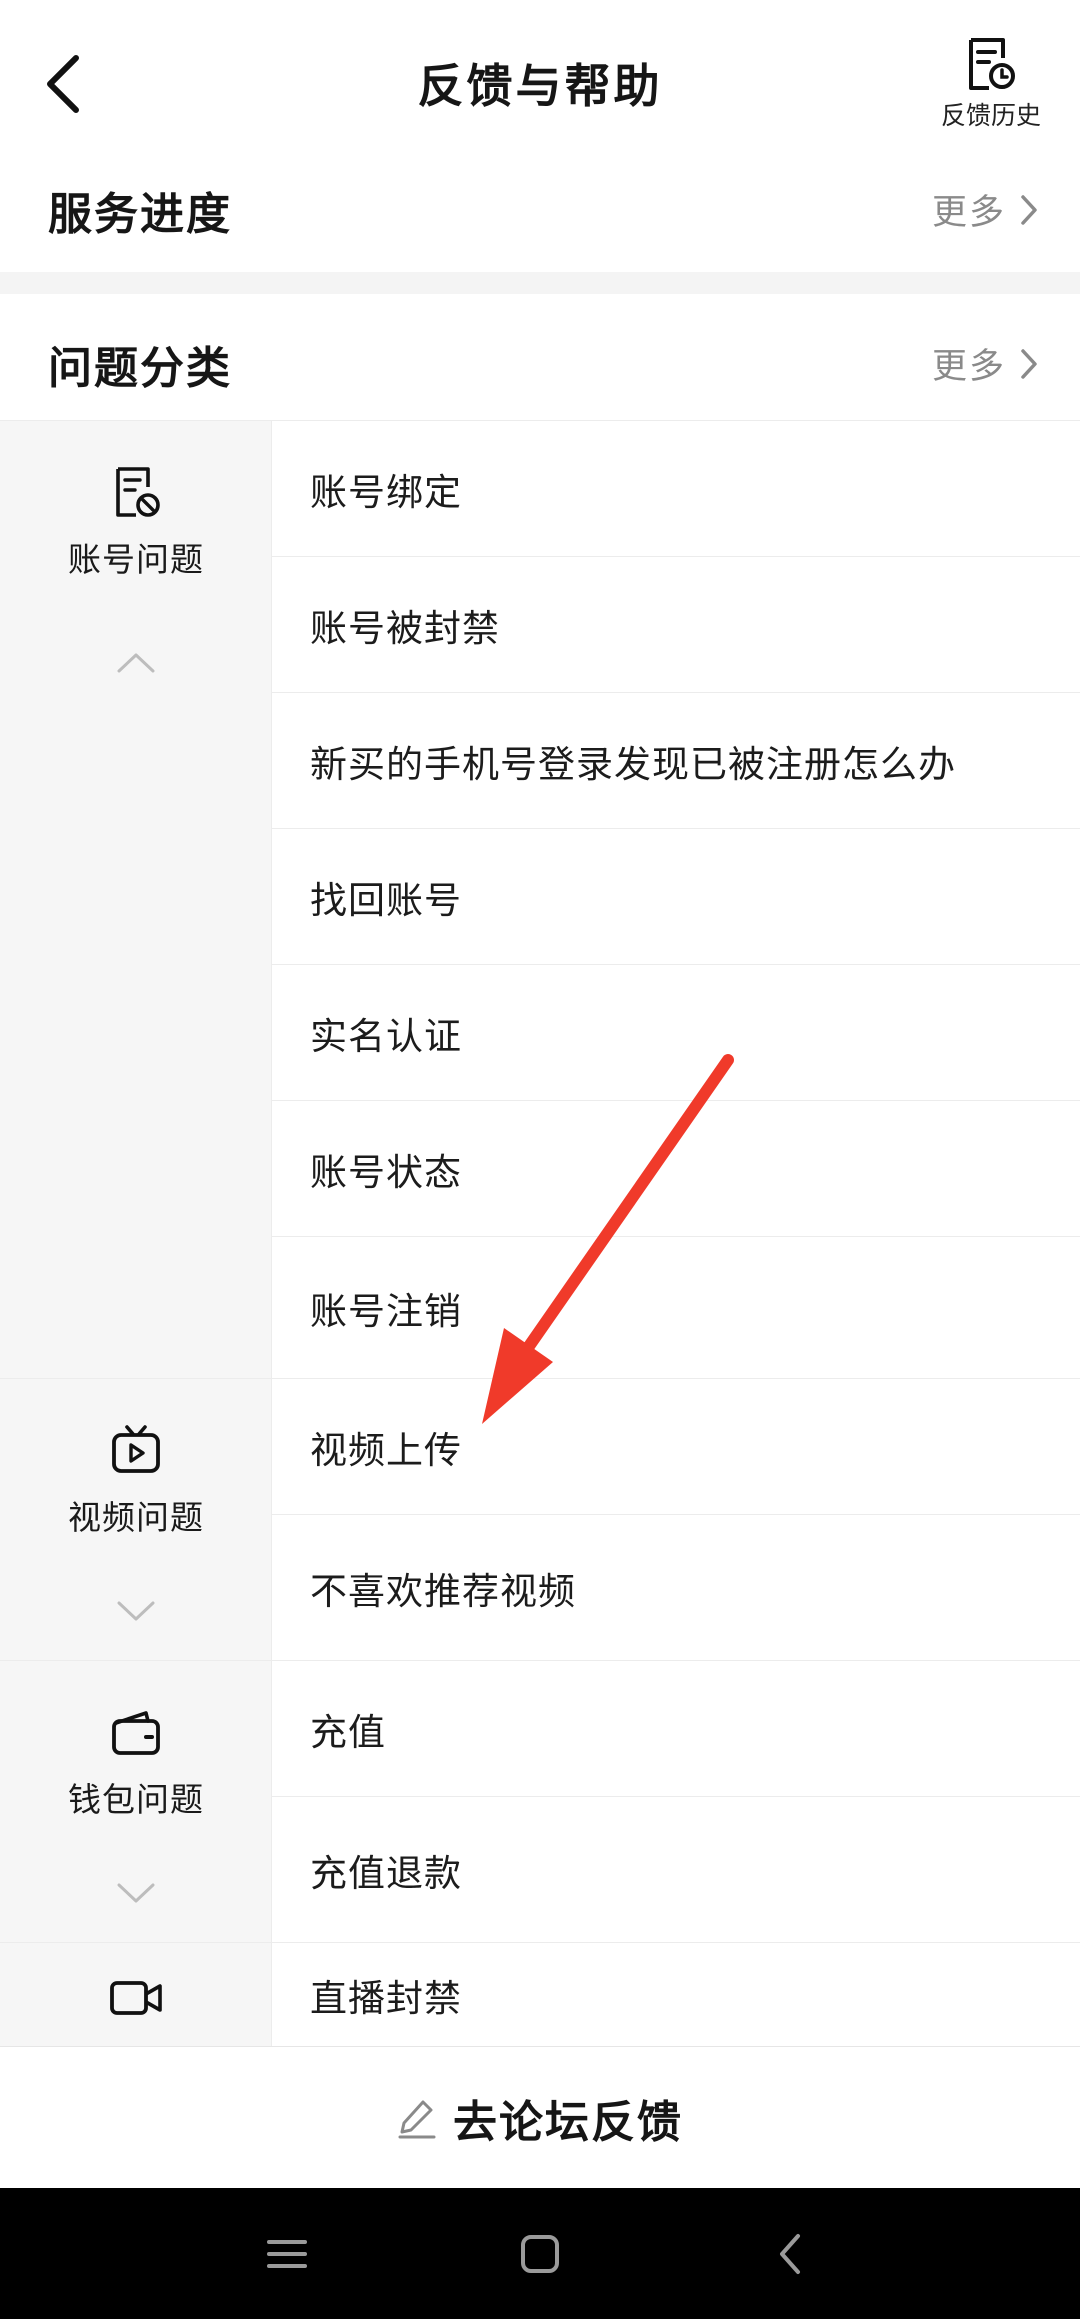 The height and width of the screenshot is (2319, 1080). I want to click on category-group-wallet: 钱包问题 充值 充值退款, so click(540, 1802).